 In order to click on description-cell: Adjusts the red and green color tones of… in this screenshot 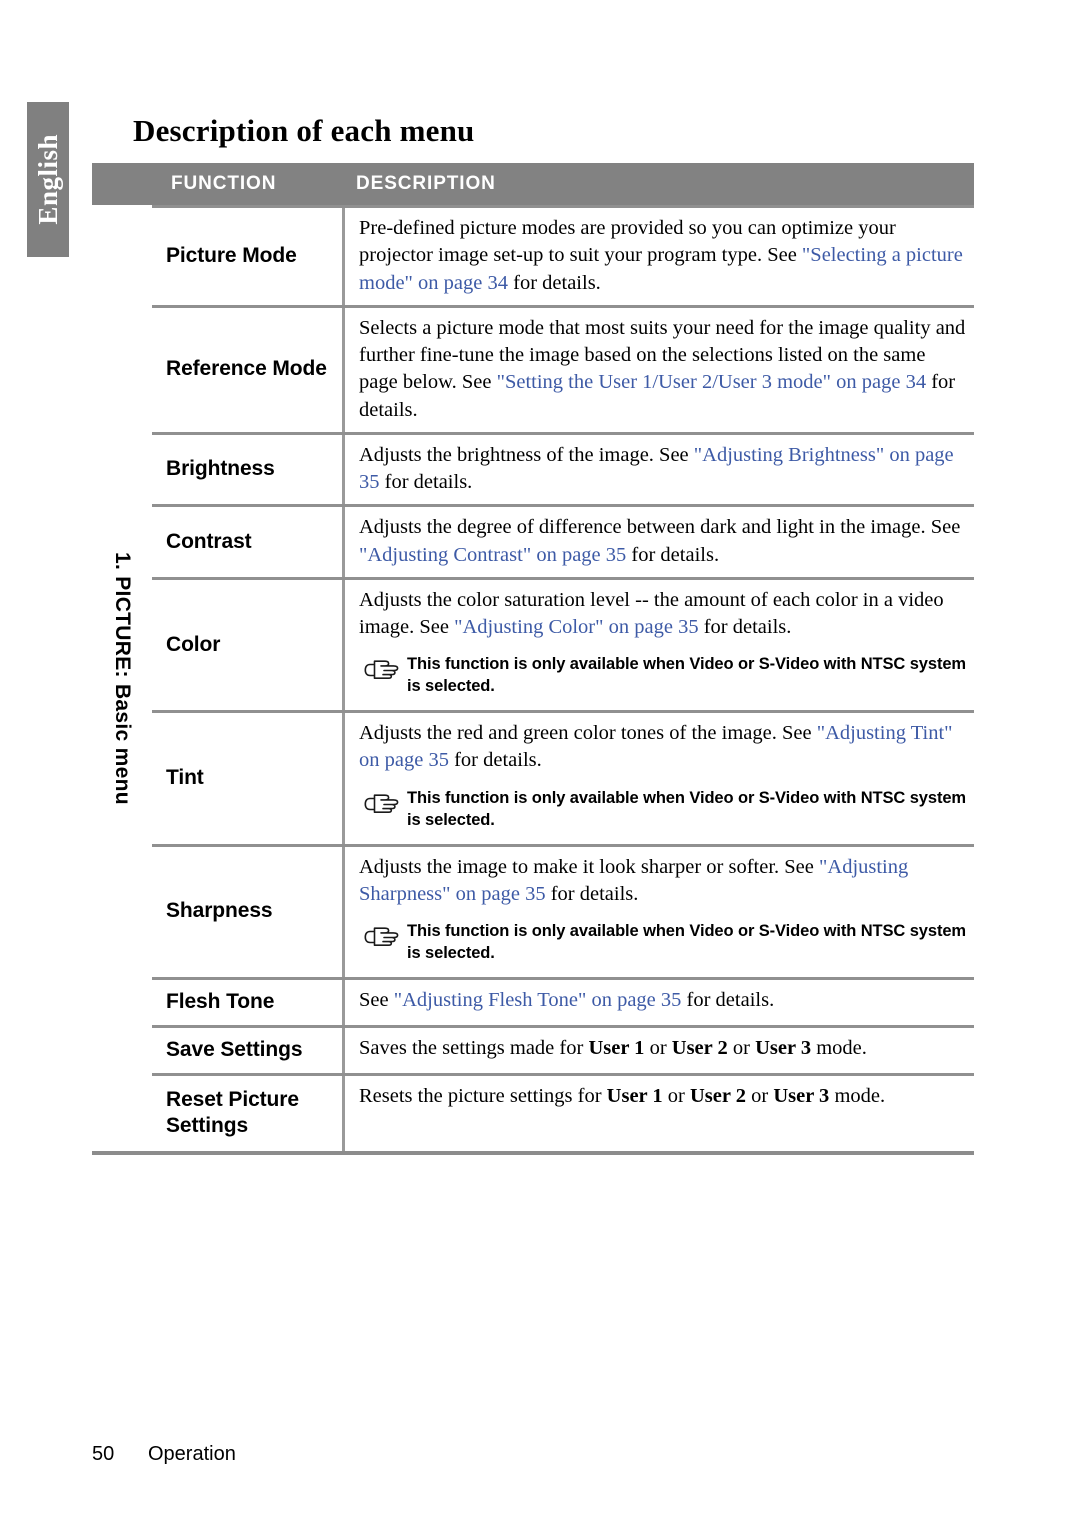, I will do `click(659, 778)`.